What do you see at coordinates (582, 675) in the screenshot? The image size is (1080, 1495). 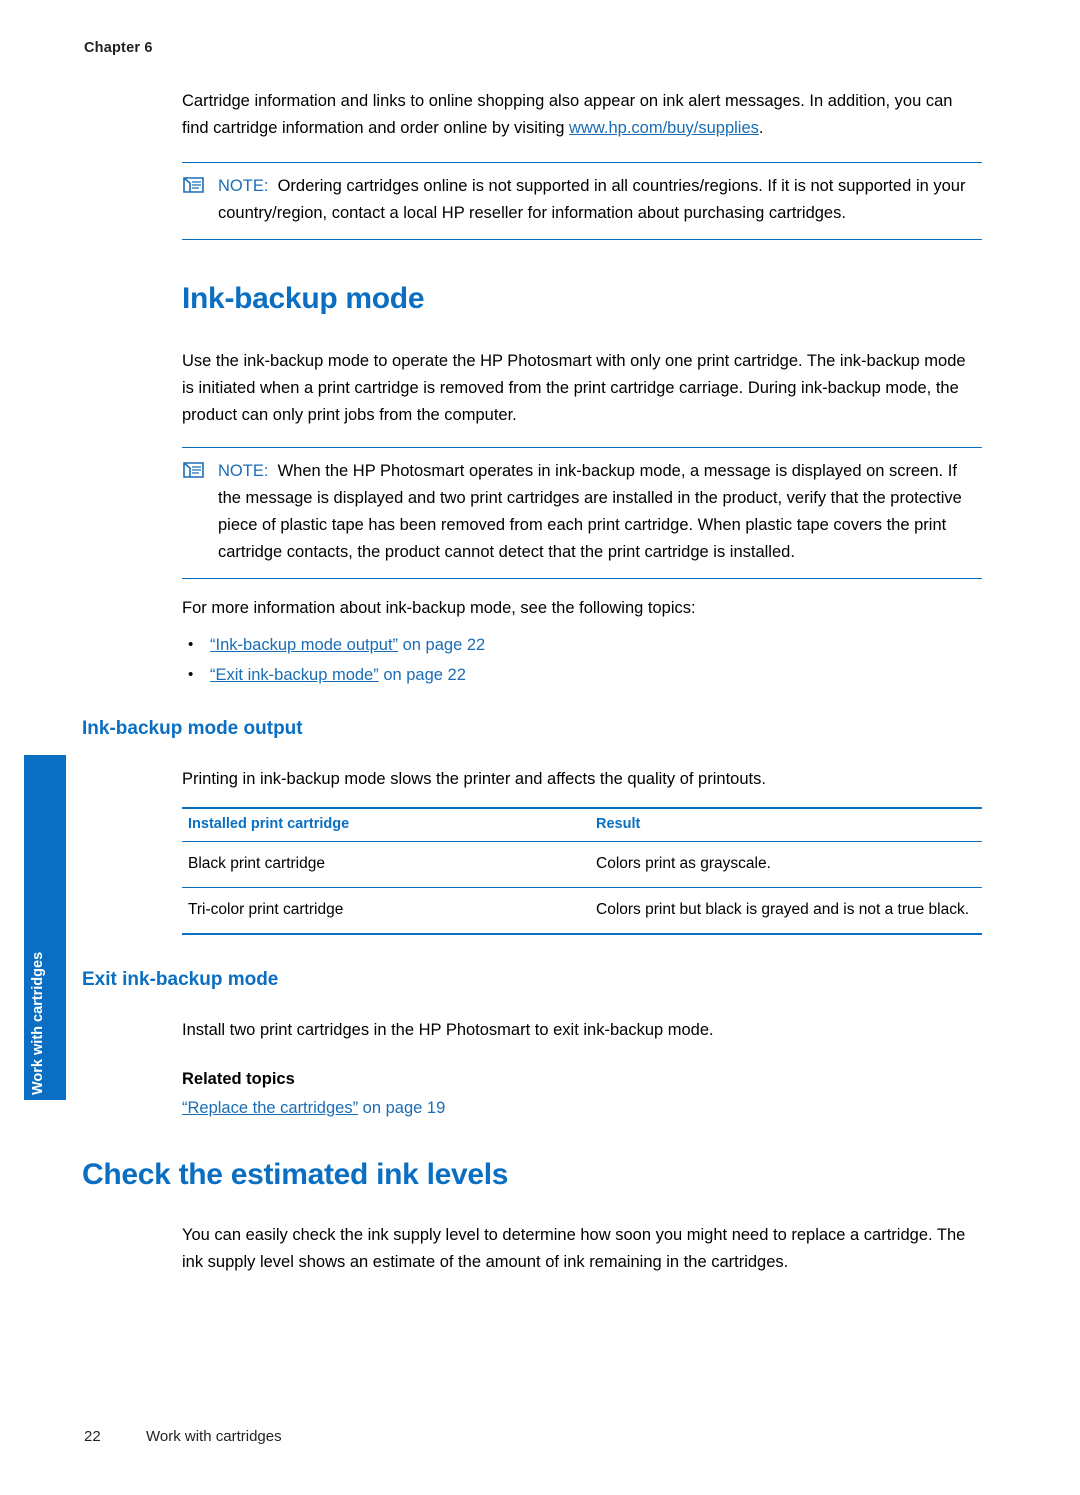 I see `list-item: “Exit ink-backup mode” on page 22` at bounding box center [582, 675].